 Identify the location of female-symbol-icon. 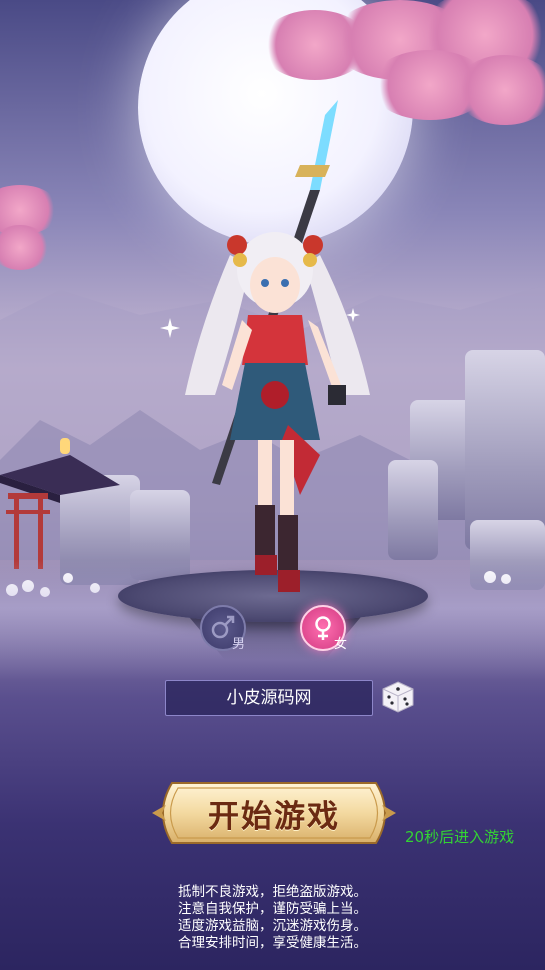
(323, 628).